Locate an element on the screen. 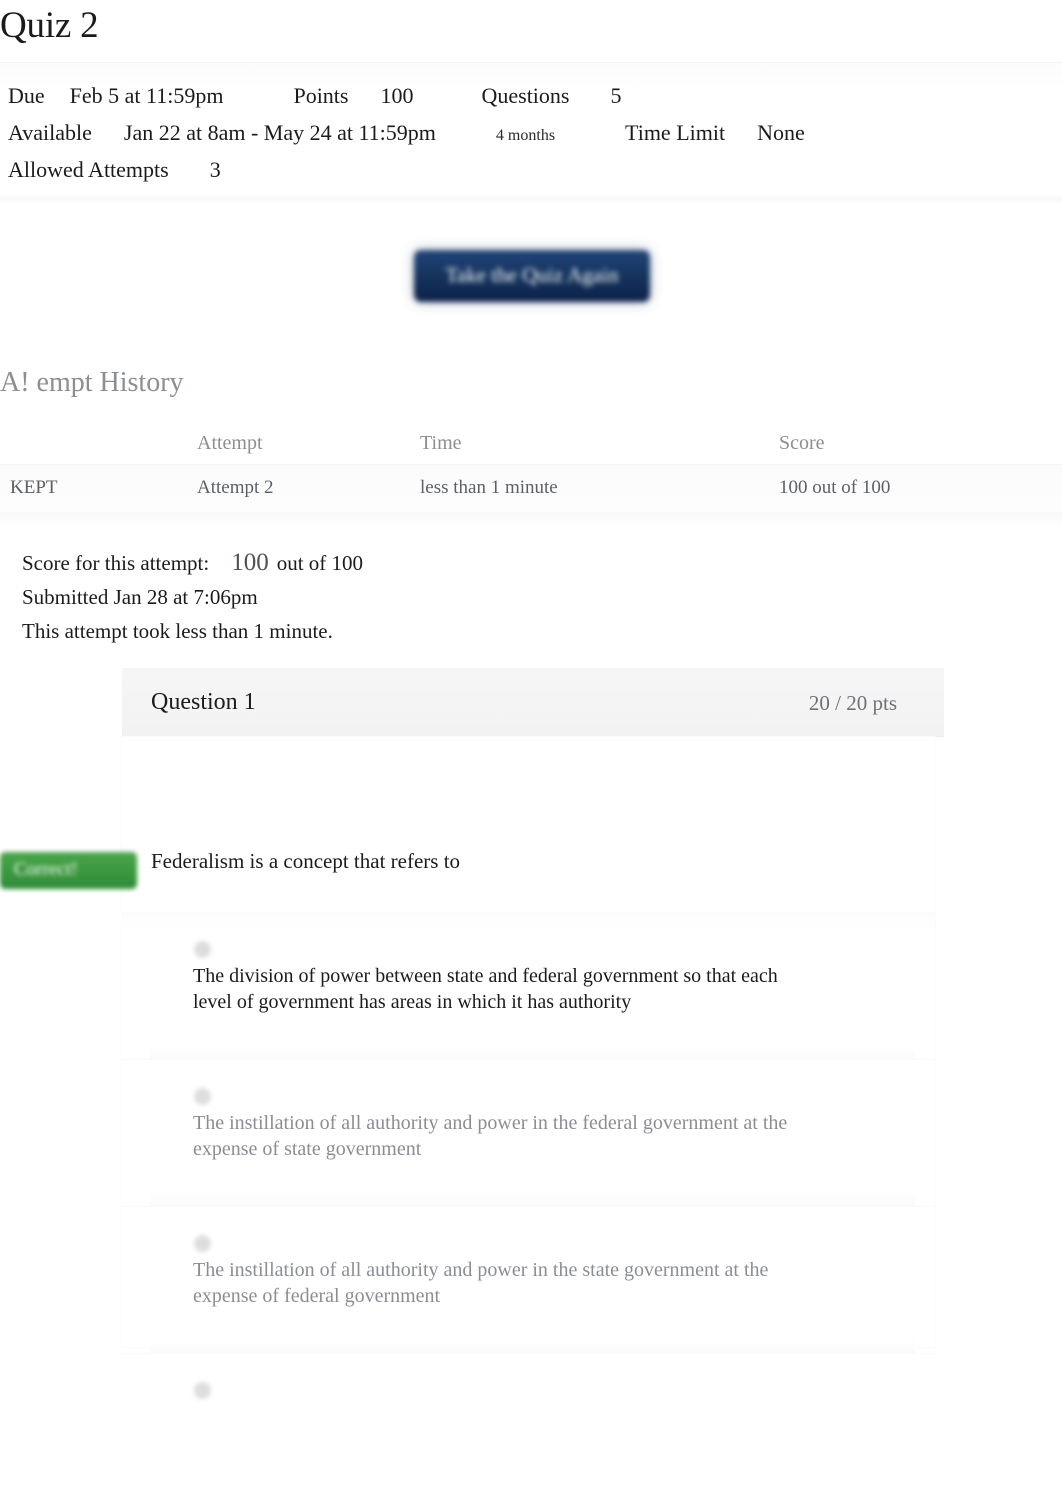  questions-value: 5 is located at coordinates (616, 95).